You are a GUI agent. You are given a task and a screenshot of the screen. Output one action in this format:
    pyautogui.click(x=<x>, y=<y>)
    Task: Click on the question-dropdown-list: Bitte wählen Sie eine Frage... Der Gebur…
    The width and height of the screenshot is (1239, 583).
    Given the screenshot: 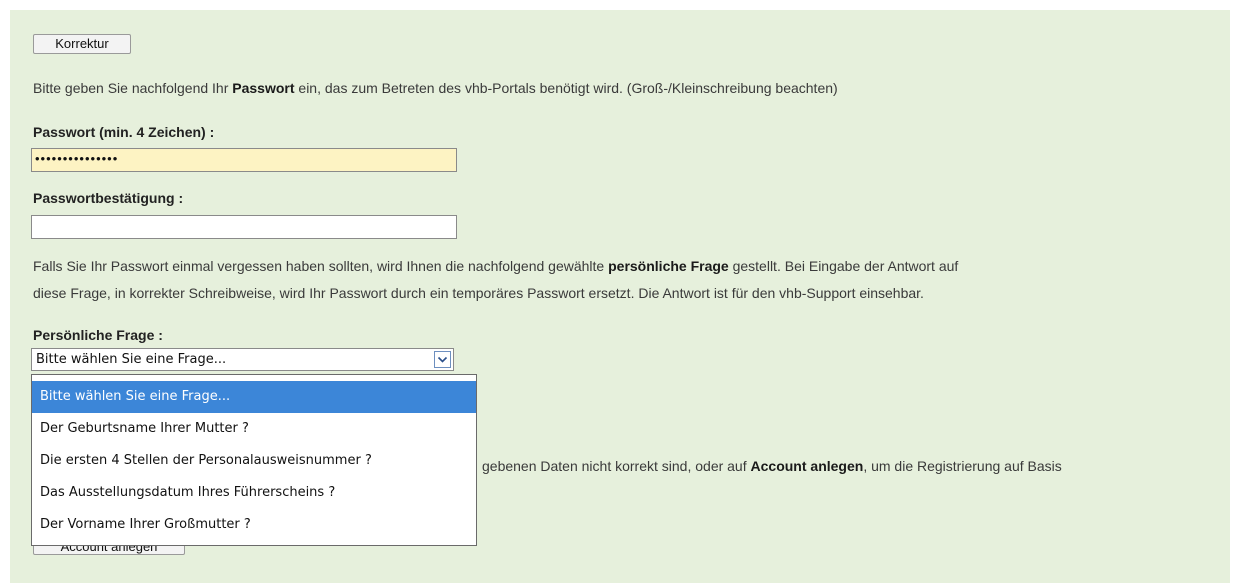 What is the action you would take?
    pyautogui.click(x=254, y=460)
    